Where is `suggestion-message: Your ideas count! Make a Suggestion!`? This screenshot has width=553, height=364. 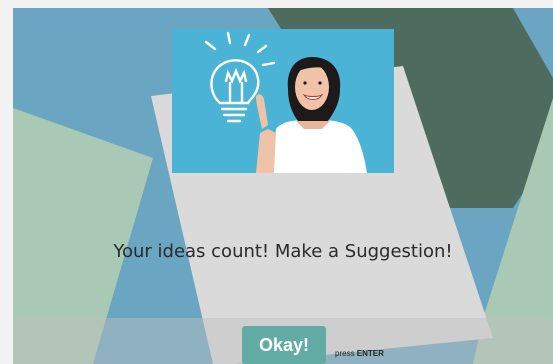 suggestion-message: Your ideas count! Make a Suggestion! is located at coordinates (283, 251).